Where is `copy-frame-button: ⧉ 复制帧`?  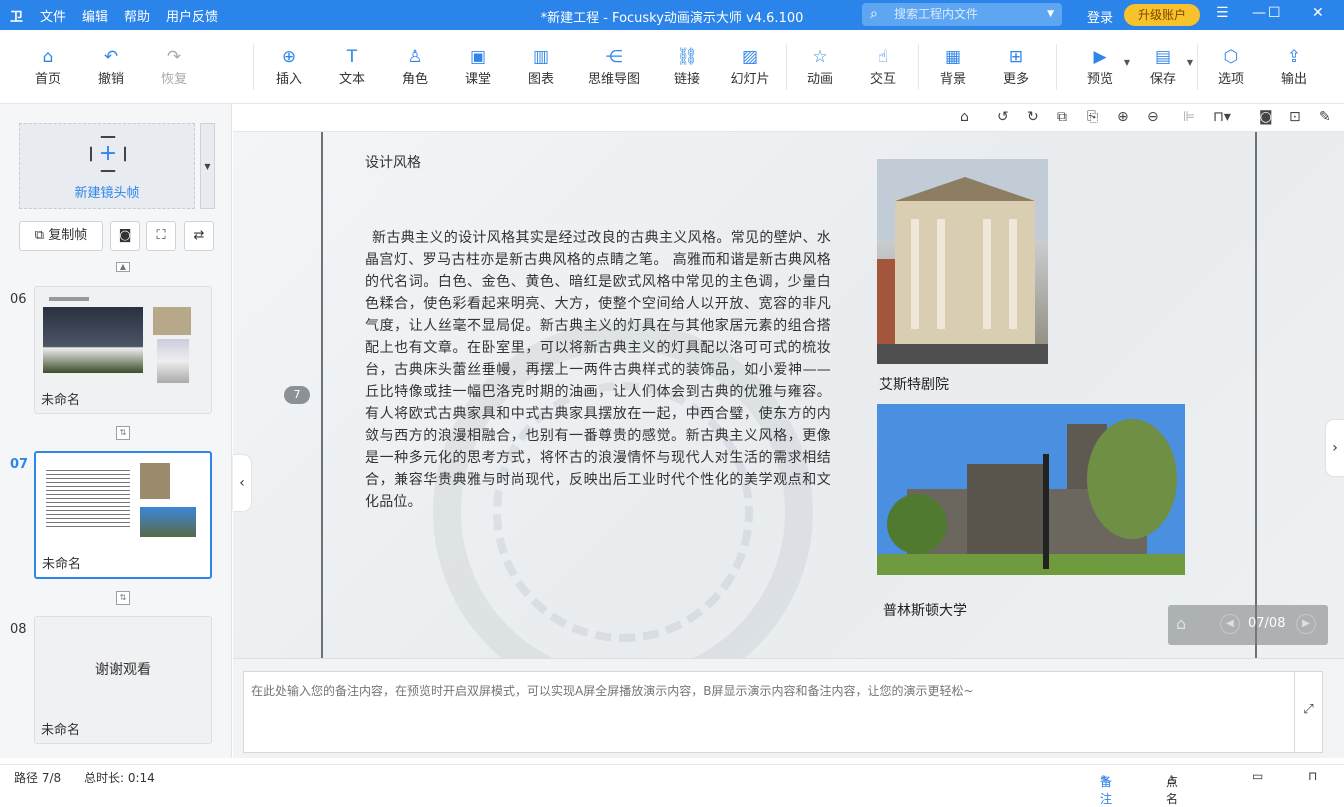
copy-frame-button: ⧉ 复制帧 is located at coordinates (61, 236).